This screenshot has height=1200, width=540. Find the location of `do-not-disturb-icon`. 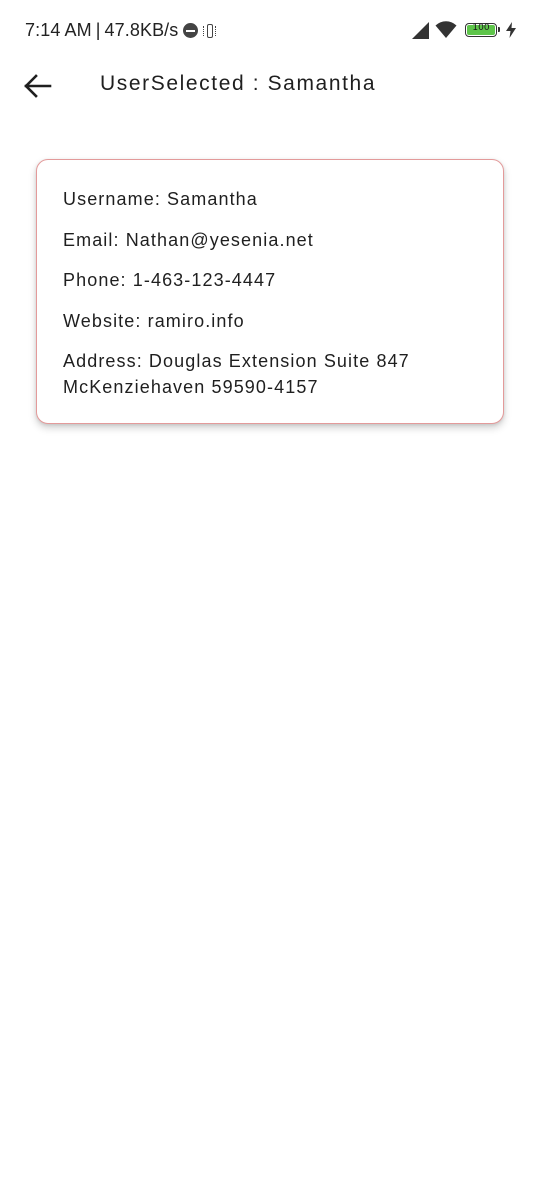

do-not-disturb-icon is located at coordinates (191, 30).